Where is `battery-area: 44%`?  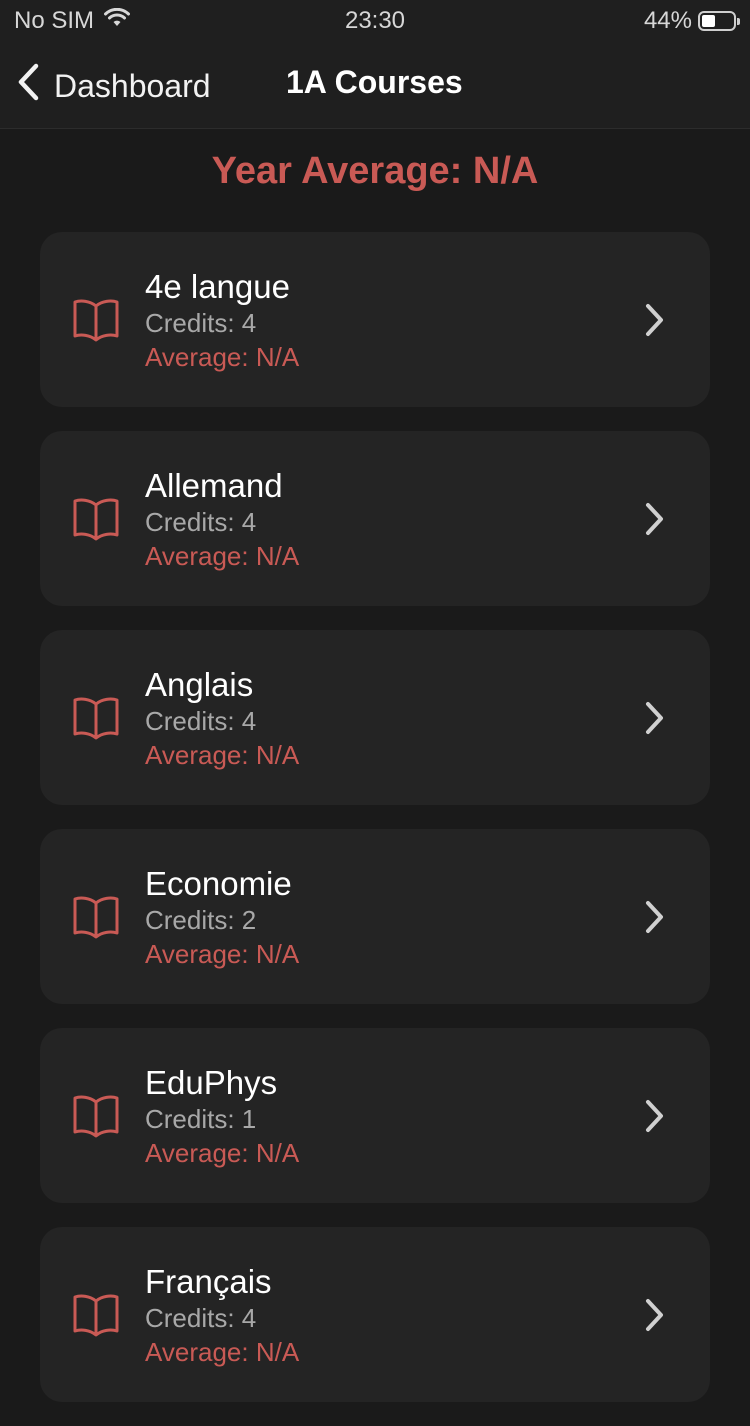
battery-area: 44% is located at coordinates (691, 21).